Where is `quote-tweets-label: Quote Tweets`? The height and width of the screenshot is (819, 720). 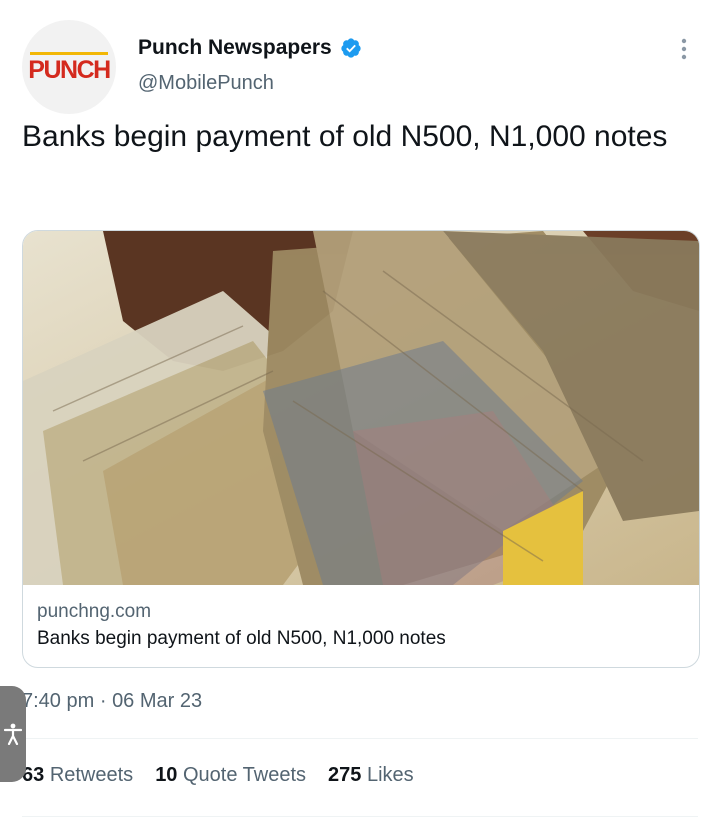
quote-tweets-label: Quote Tweets is located at coordinates (245, 775).